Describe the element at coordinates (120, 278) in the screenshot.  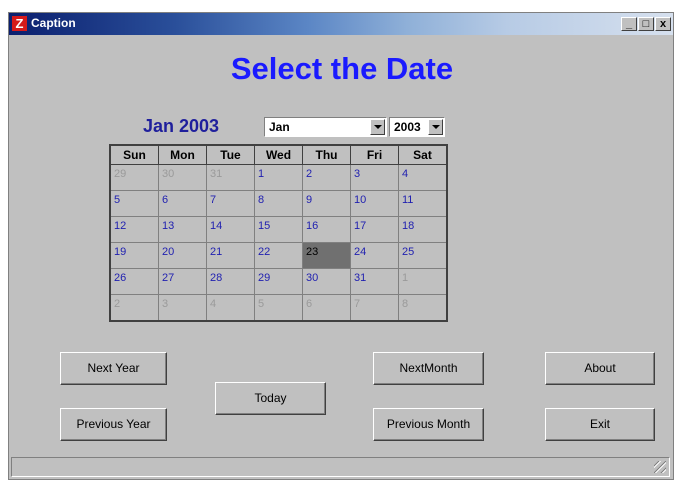
I see `calendar-day-number: 26` at that location.